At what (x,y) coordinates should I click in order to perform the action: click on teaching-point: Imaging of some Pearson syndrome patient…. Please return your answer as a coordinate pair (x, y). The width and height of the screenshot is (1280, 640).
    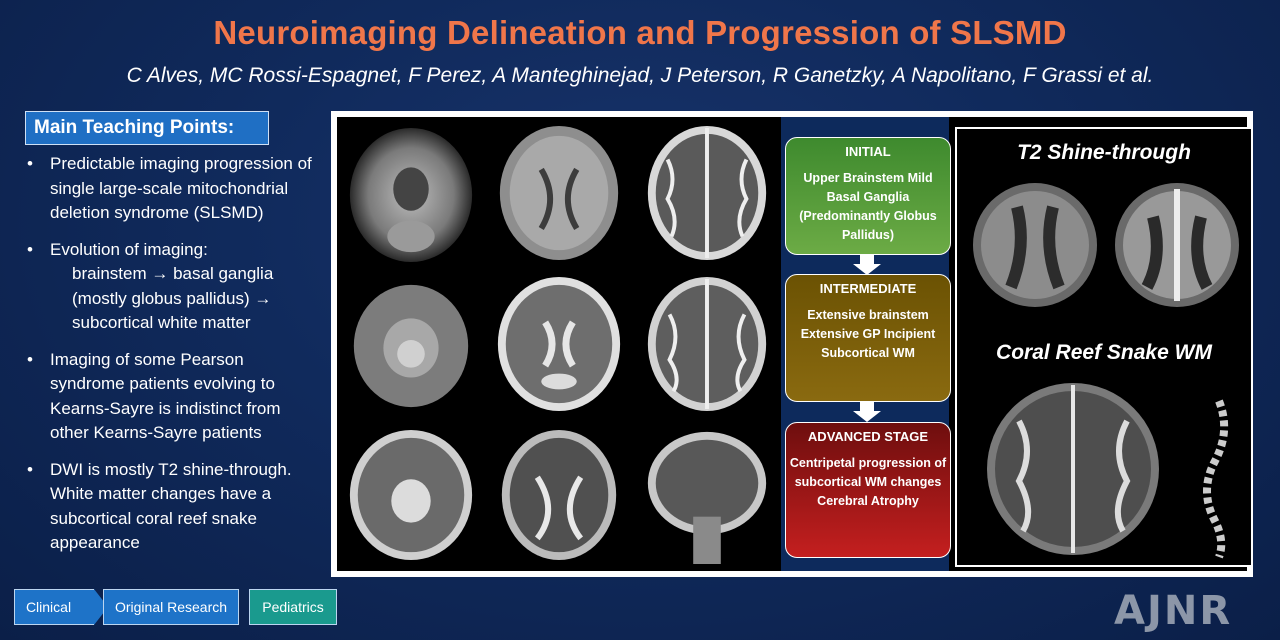
    Looking at the image, I should click on (172, 397).